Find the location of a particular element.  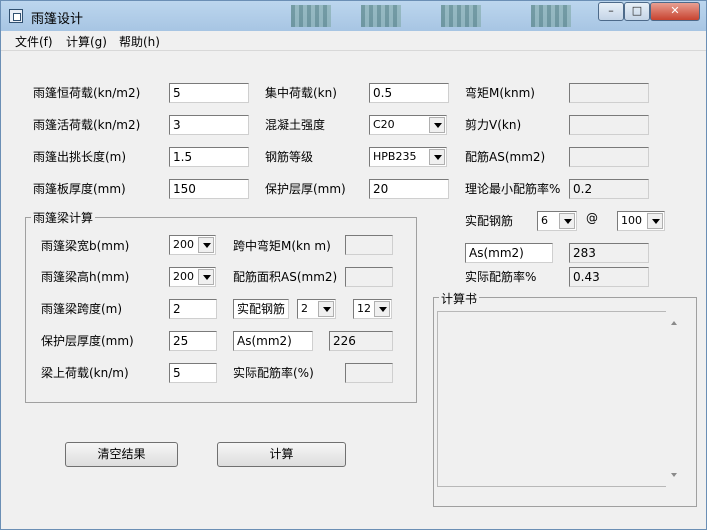

dead-load-label: 雨篷恒荷载(kn/m2) is located at coordinates (87, 93).